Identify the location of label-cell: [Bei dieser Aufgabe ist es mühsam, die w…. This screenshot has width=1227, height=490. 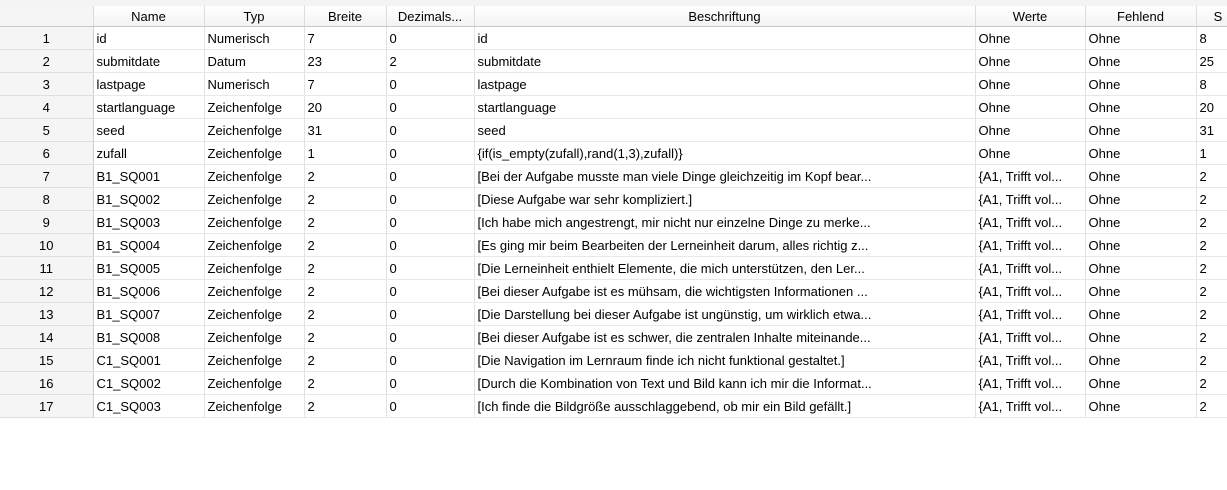
(725, 291).